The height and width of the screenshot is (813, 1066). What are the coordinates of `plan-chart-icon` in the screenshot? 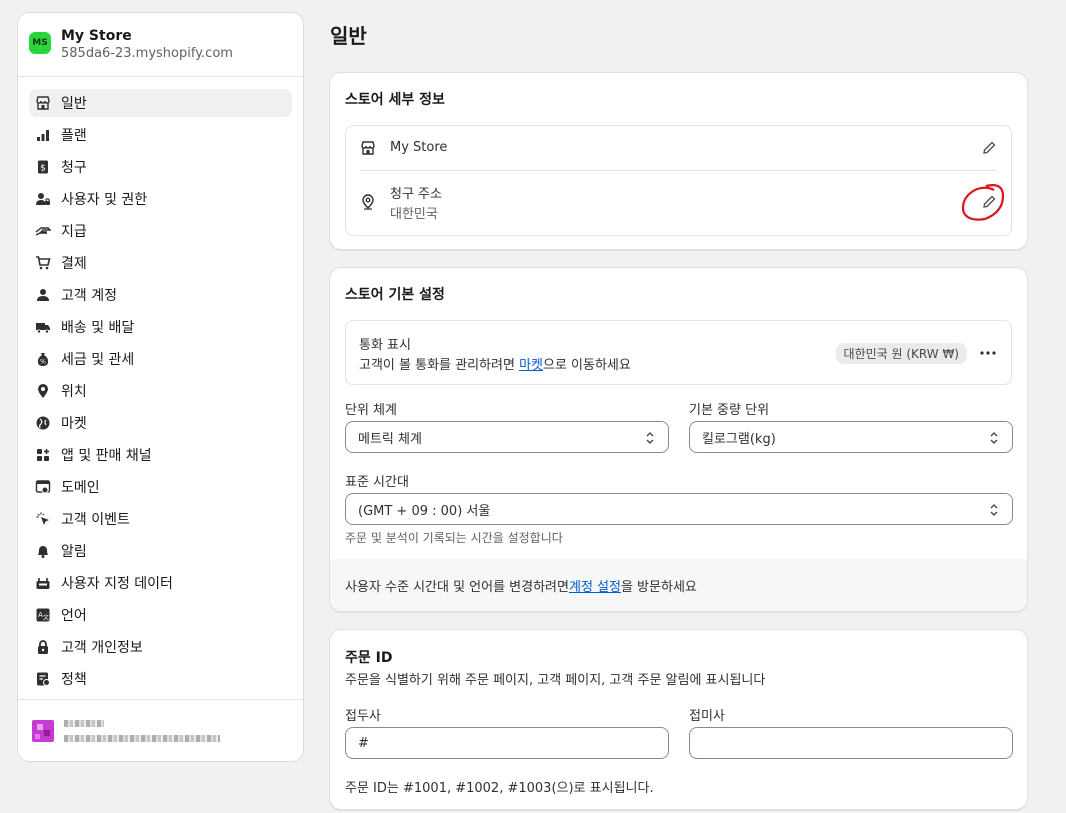 It's located at (43, 135).